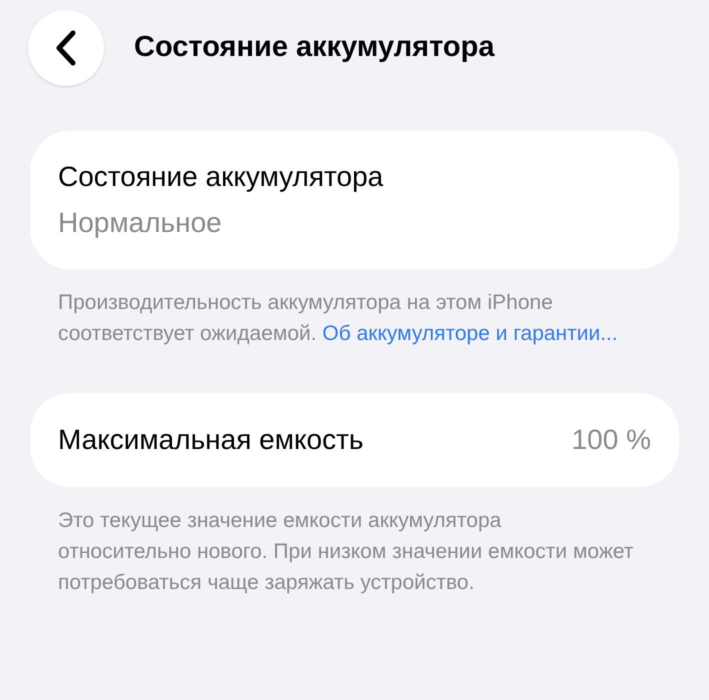  Describe the element at coordinates (211, 440) in the screenshot. I see `capacity-label: Максимальная емкость` at that location.